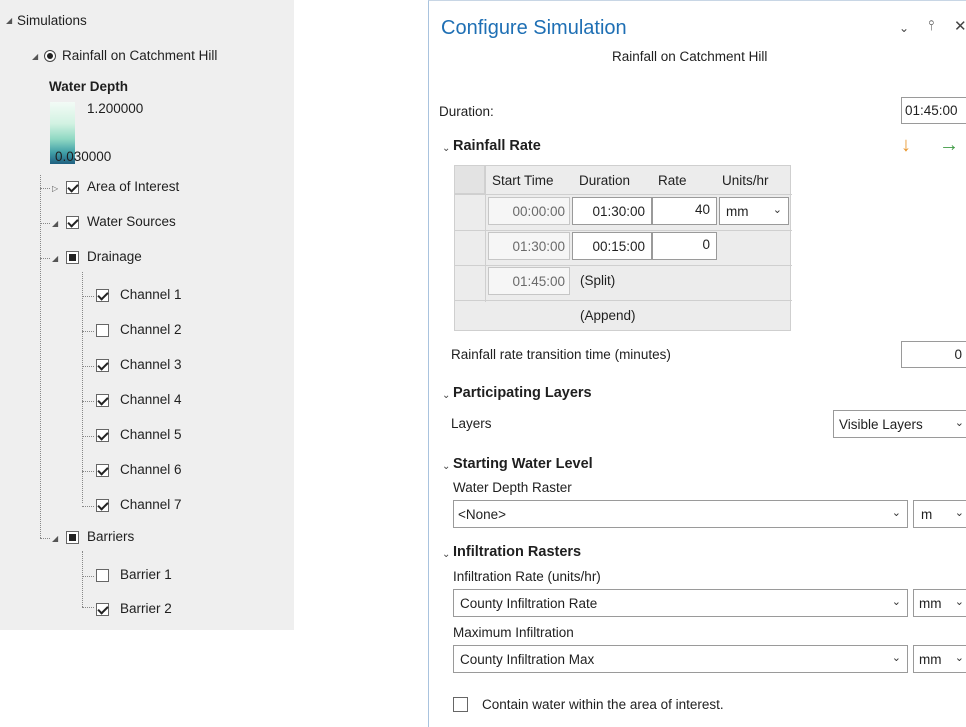  What do you see at coordinates (110, 536) in the screenshot?
I see `barriers-label: Barriers` at bounding box center [110, 536].